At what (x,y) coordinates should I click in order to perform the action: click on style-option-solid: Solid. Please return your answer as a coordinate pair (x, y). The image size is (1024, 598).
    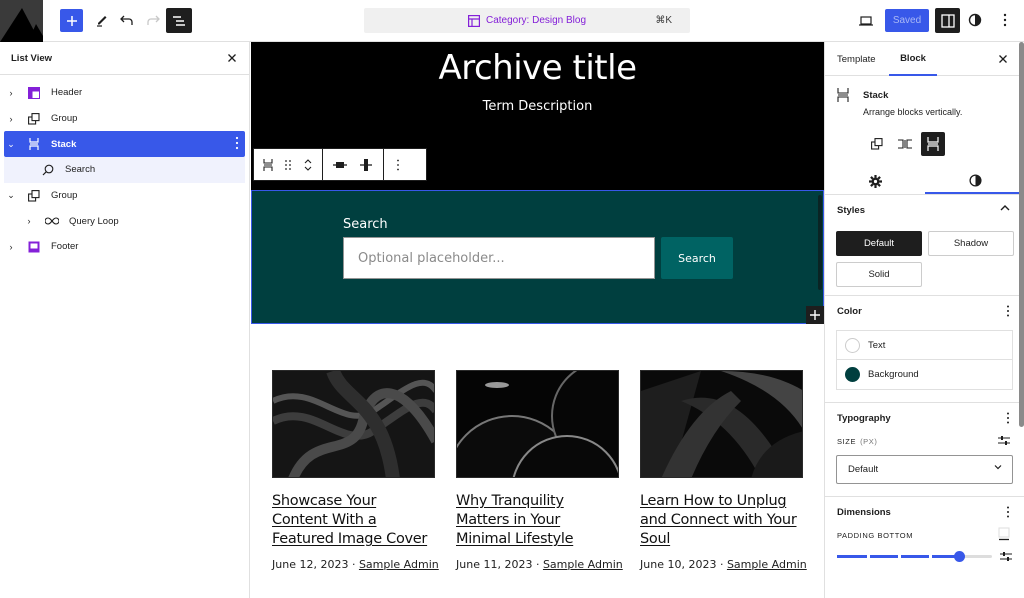
    Looking at the image, I should click on (879, 274).